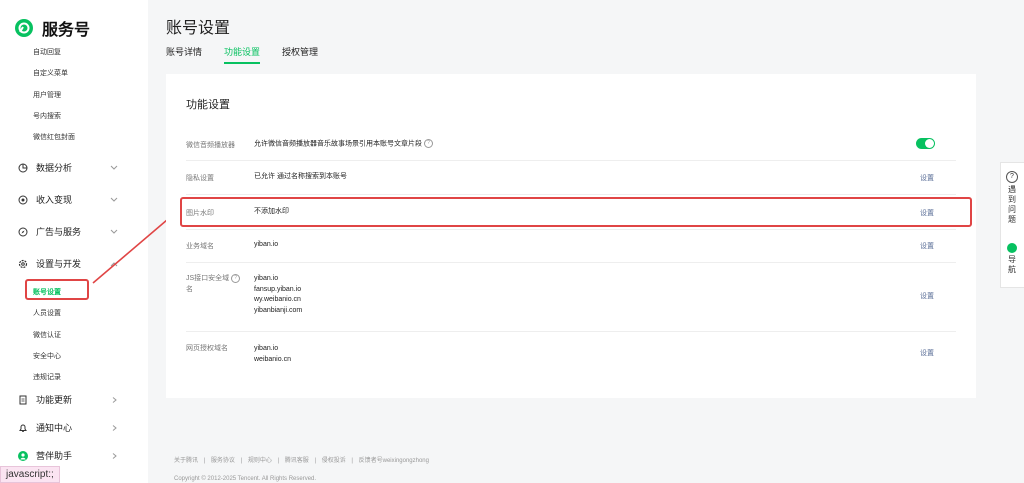 The width and height of the screenshot is (1024, 483). What do you see at coordinates (1012, 189) in the screenshot?
I see `help-char: 遇` at bounding box center [1012, 189].